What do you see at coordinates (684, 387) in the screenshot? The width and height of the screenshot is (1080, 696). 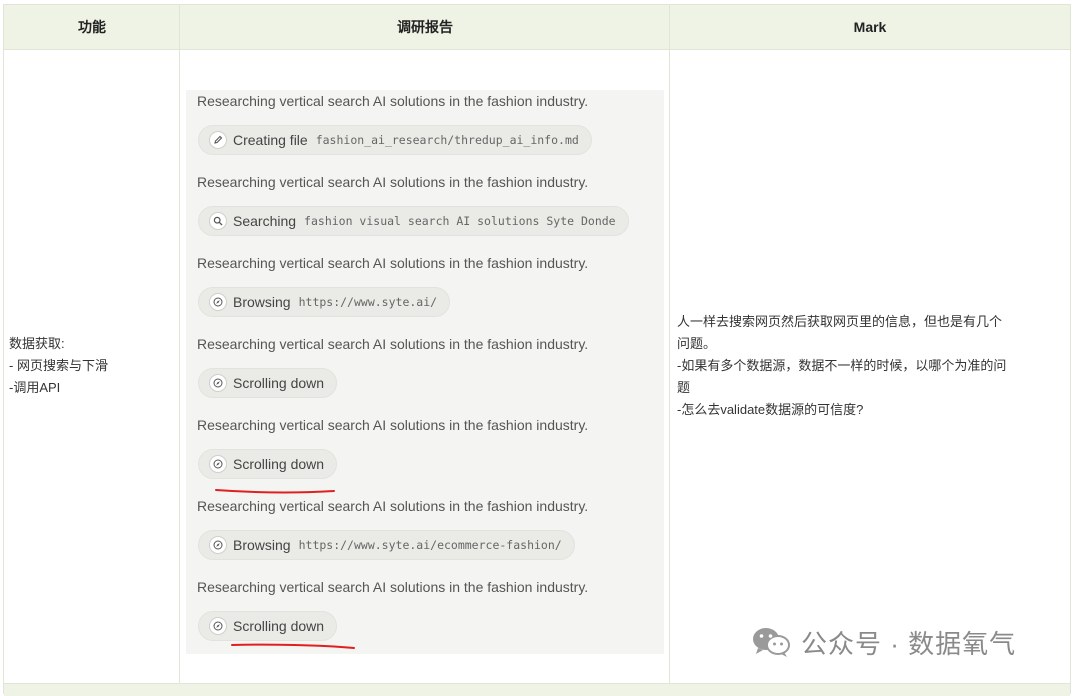 I see `mark-line: 题` at bounding box center [684, 387].